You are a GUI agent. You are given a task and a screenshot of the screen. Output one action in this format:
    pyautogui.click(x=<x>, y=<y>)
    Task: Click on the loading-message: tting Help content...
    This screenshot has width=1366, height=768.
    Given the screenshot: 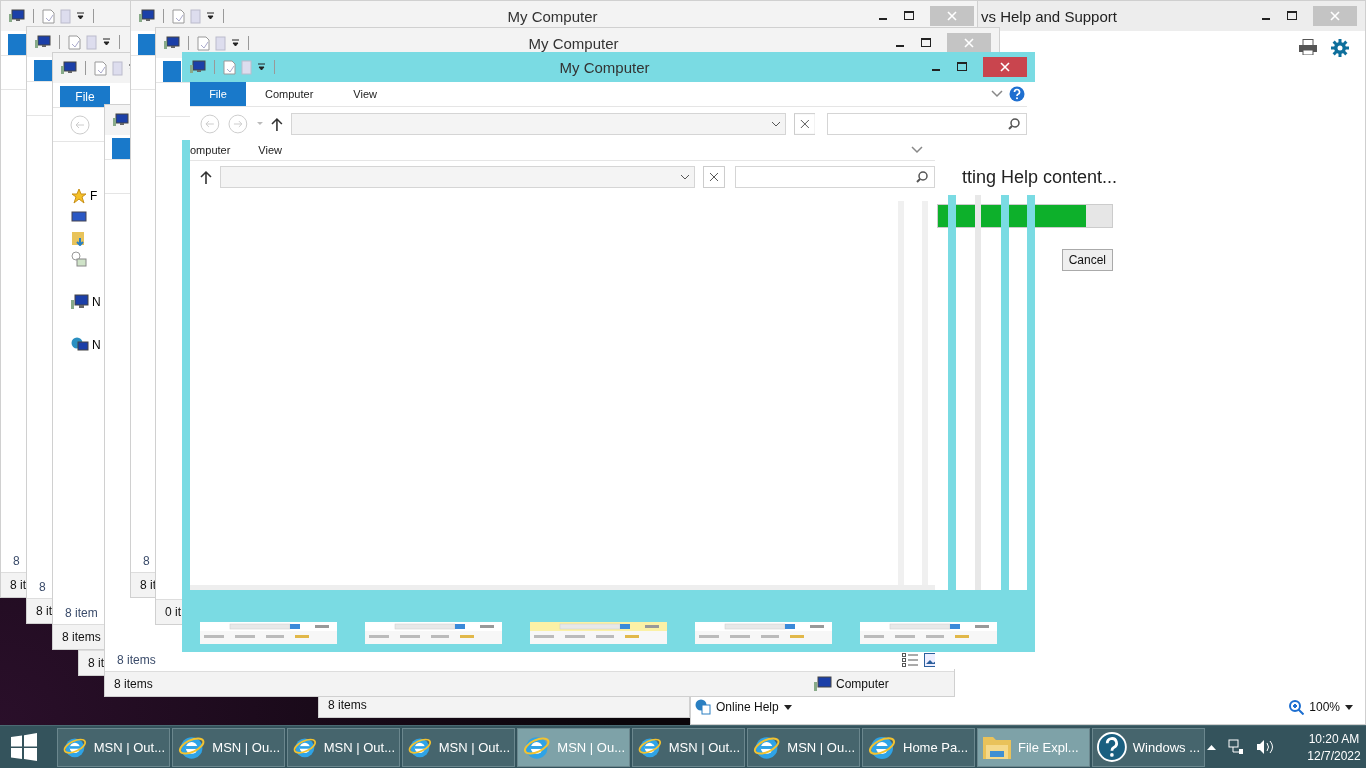 What is the action you would take?
    pyautogui.click(x=1039, y=177)
    